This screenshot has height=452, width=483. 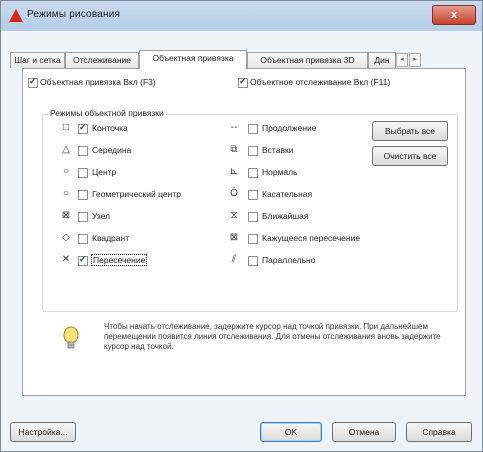 What do you see at coordinates (289, 128) in the screenshot?
I see `extension-label: Продолжение` at bounding box center [289, 128].